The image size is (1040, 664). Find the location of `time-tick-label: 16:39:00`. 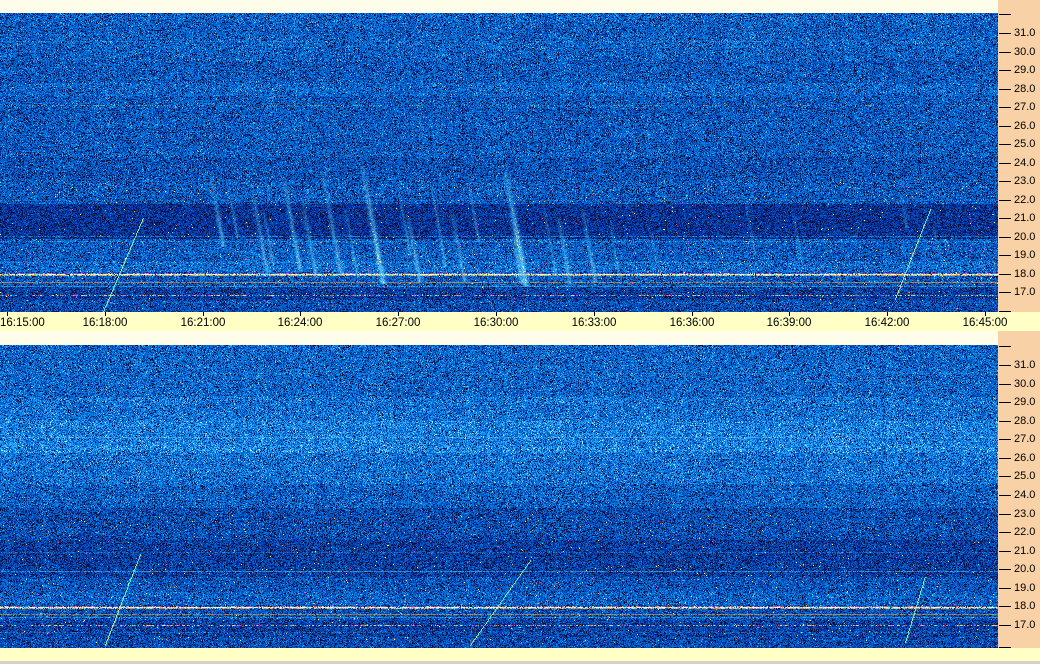

time-tick-label: 16:39:00 is located at coordinates (789, 323).